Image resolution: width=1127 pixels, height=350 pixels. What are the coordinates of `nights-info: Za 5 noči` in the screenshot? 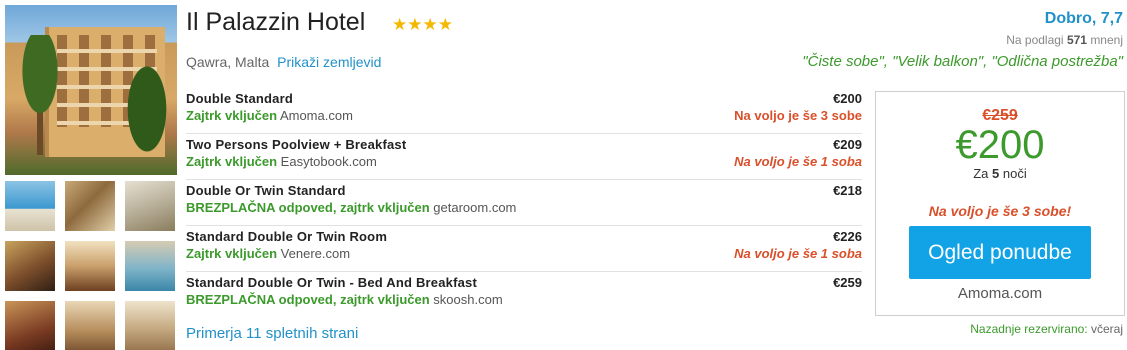 It's located at (1000, 173).